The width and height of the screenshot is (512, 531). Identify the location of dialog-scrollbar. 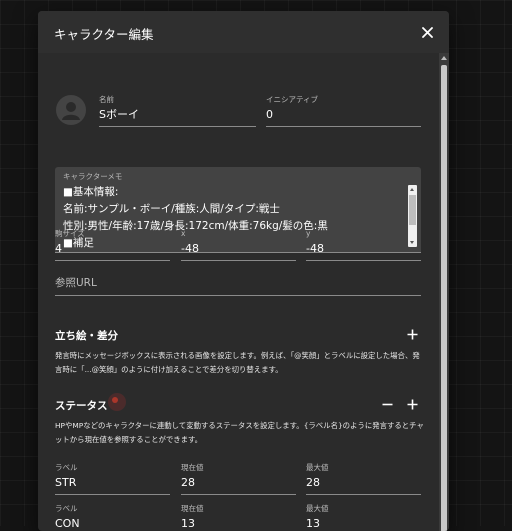
(444, 292).